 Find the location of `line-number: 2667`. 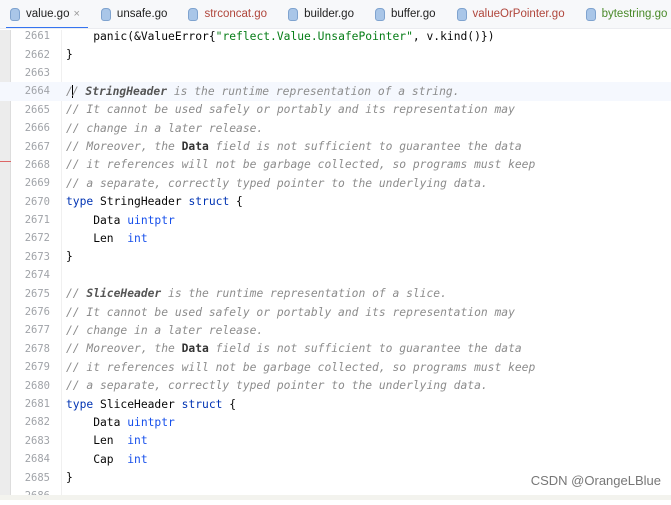

line-number: 2667 is located at coordinates (25, 147).